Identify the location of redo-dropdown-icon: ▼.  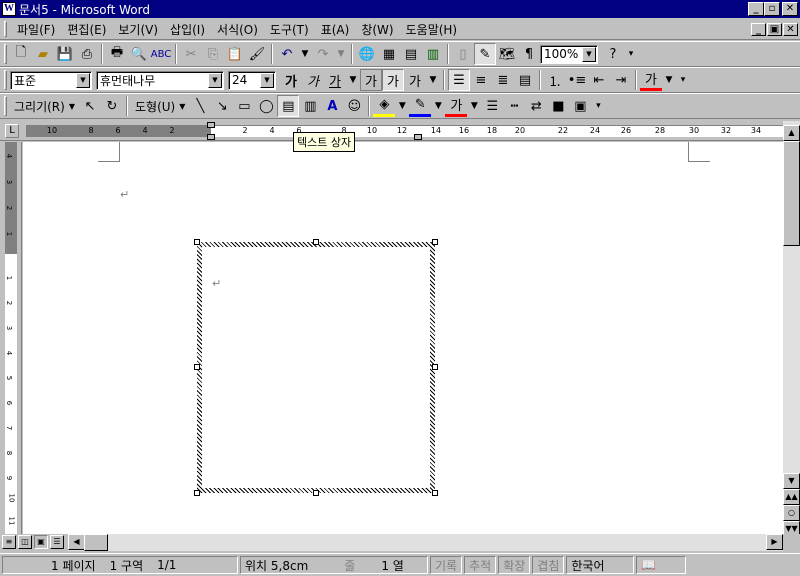
(341, 54).